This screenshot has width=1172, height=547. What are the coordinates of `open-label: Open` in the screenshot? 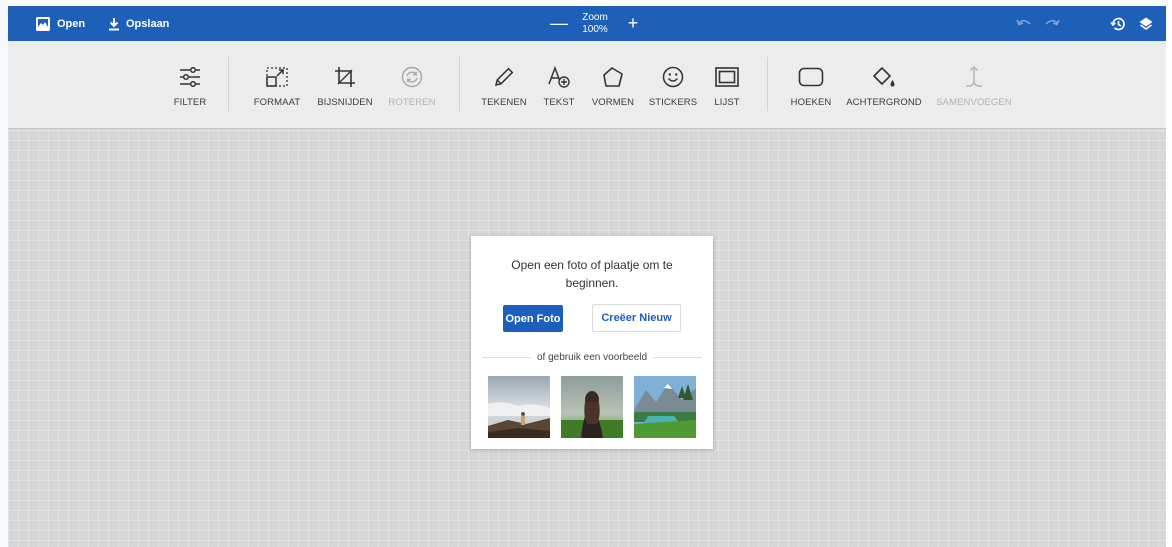 It's located at (71, 23).